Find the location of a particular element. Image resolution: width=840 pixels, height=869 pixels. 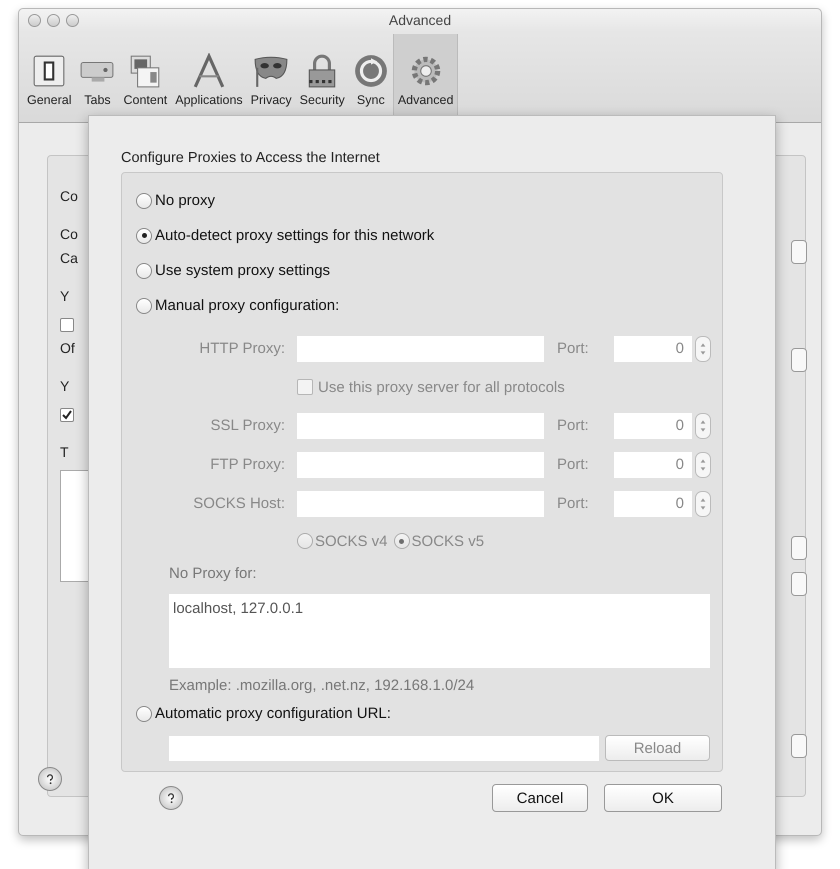

radio-option: Use system proxy settings is located at coordinates (429, 270).